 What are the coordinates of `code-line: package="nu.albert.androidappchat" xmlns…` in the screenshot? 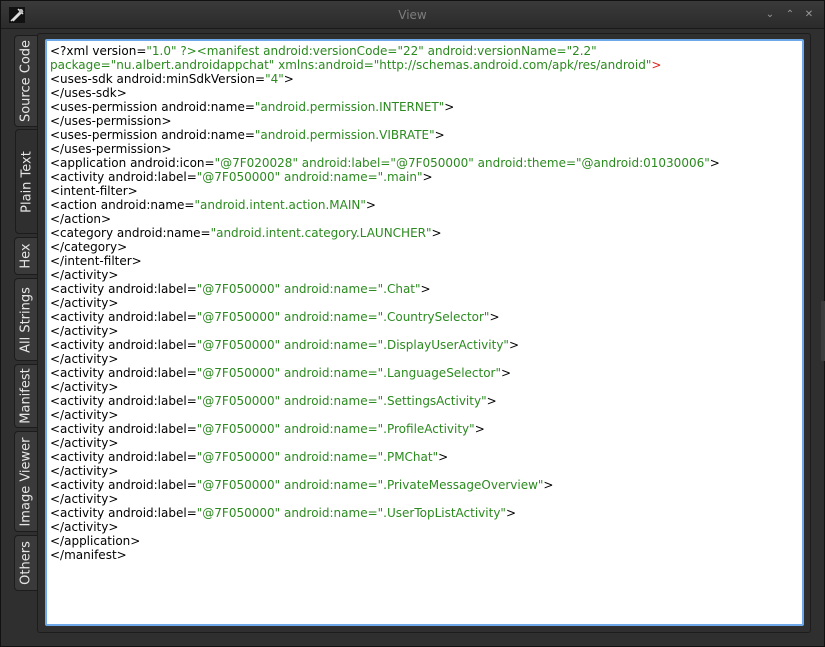 It's located at (385, 65).